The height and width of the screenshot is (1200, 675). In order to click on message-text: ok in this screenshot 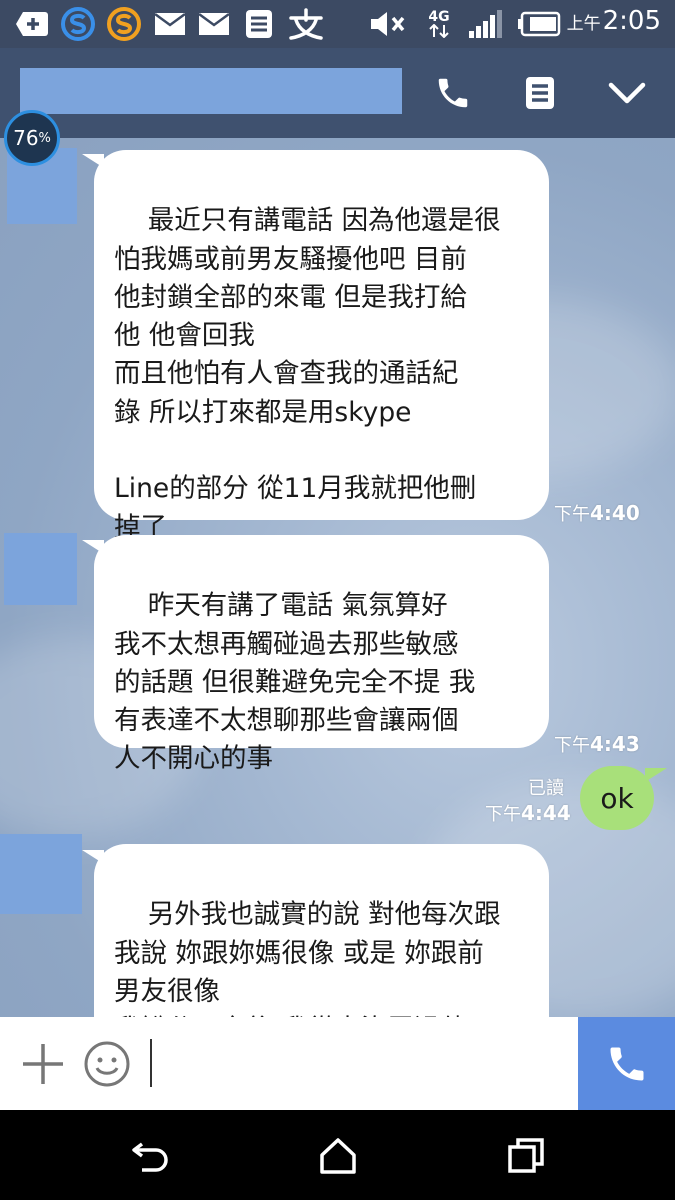, I will do `click(617, 798)`.